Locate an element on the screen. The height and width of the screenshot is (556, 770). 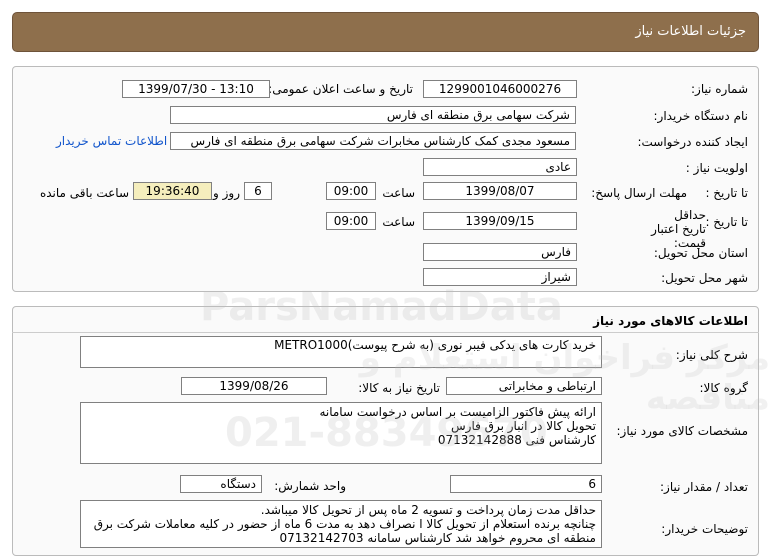
validity-time-label: ساعت is located at coordinates (398, 222).